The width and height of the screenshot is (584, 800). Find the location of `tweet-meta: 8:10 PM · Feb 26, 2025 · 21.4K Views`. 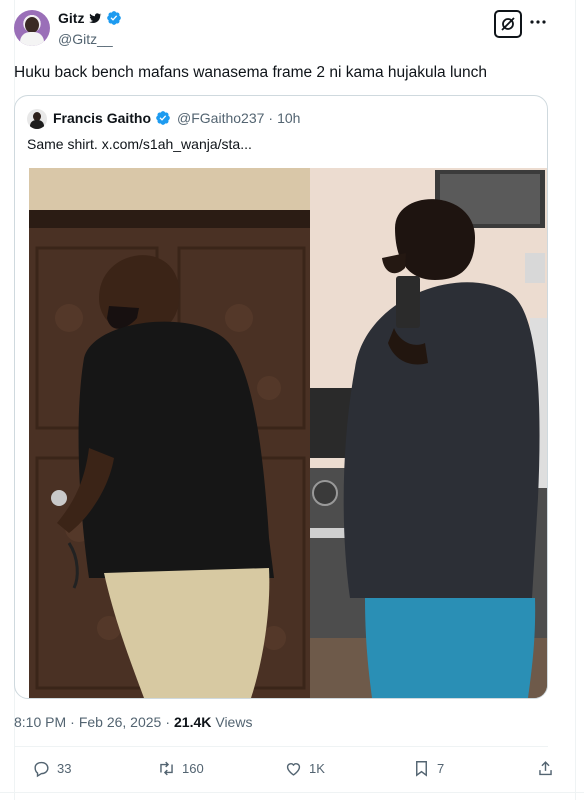

tweet-meta: 8:10 PM · Feb 26, 2025 · 21.4K Views is located at coordinates (133, 722).